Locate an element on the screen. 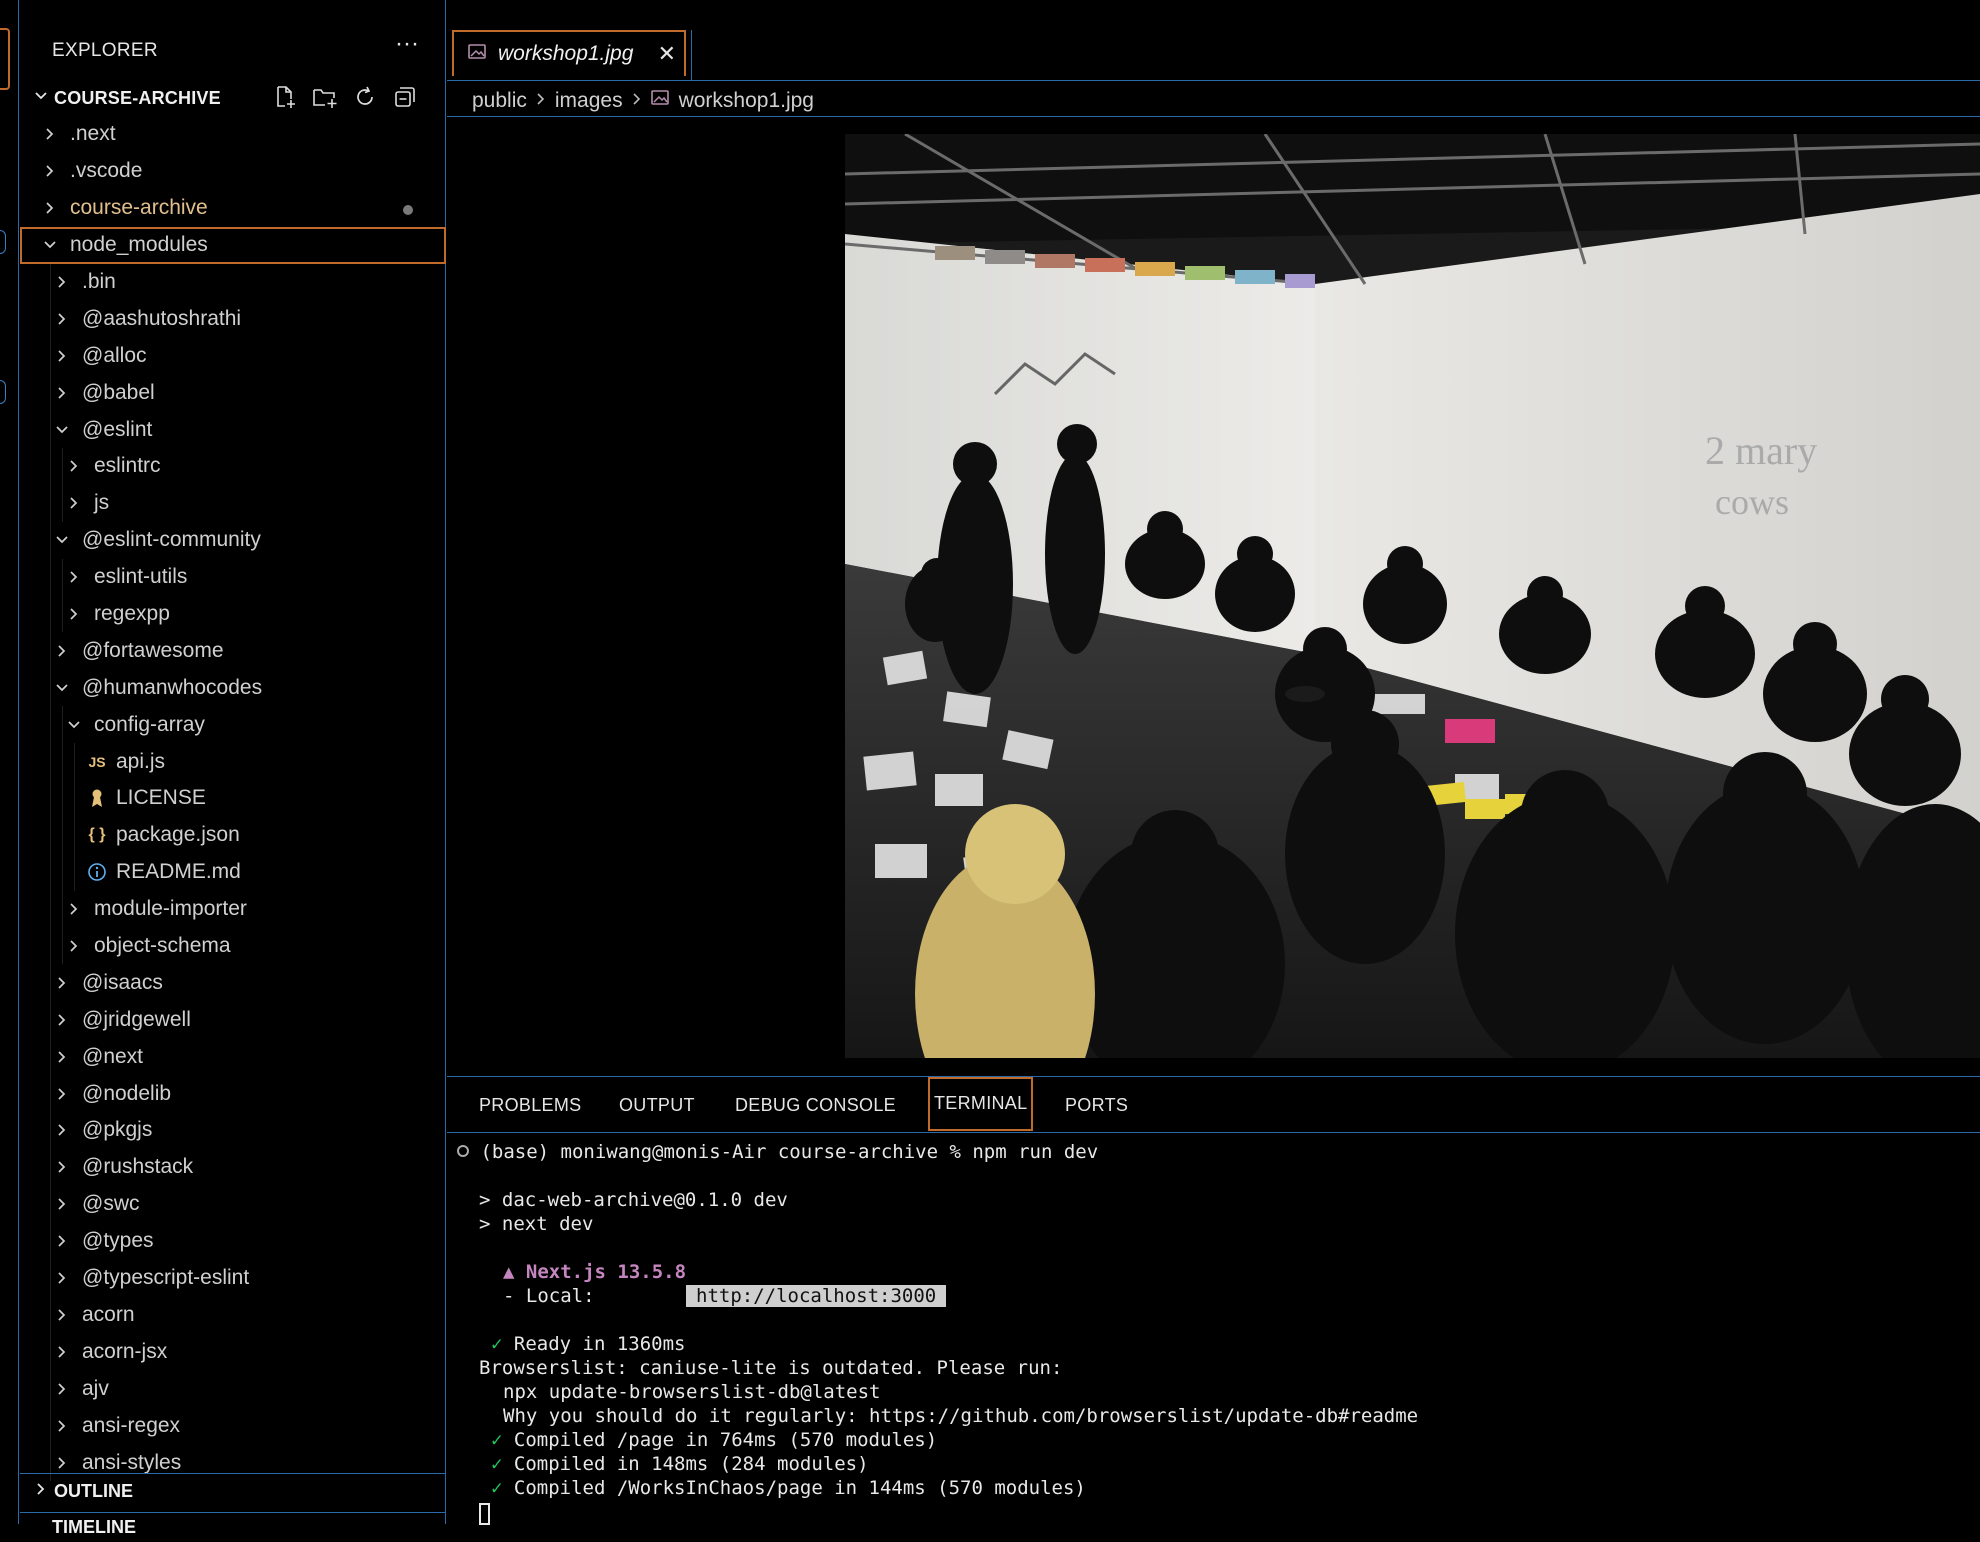 This screenshot has height=1542, width=1980. tab-workshop1: workshop1.jpg ✕ is located at coordinates (569, 53).